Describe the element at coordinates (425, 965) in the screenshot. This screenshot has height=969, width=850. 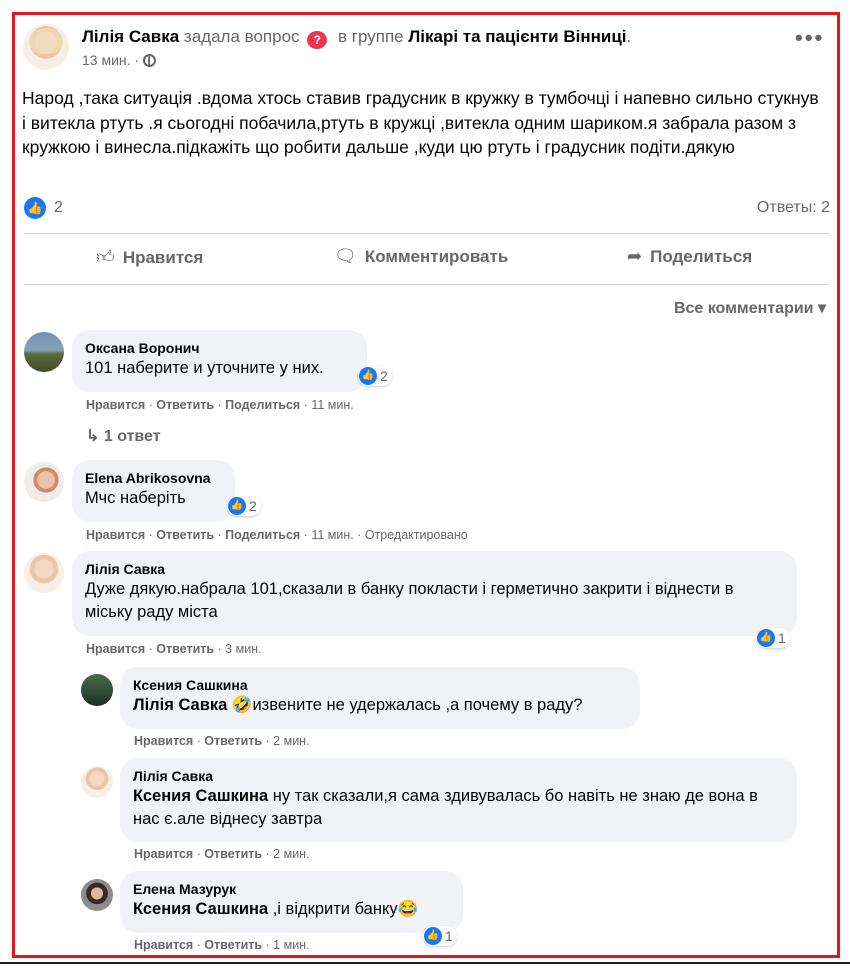
I see `page-bottom-edge` at that location.